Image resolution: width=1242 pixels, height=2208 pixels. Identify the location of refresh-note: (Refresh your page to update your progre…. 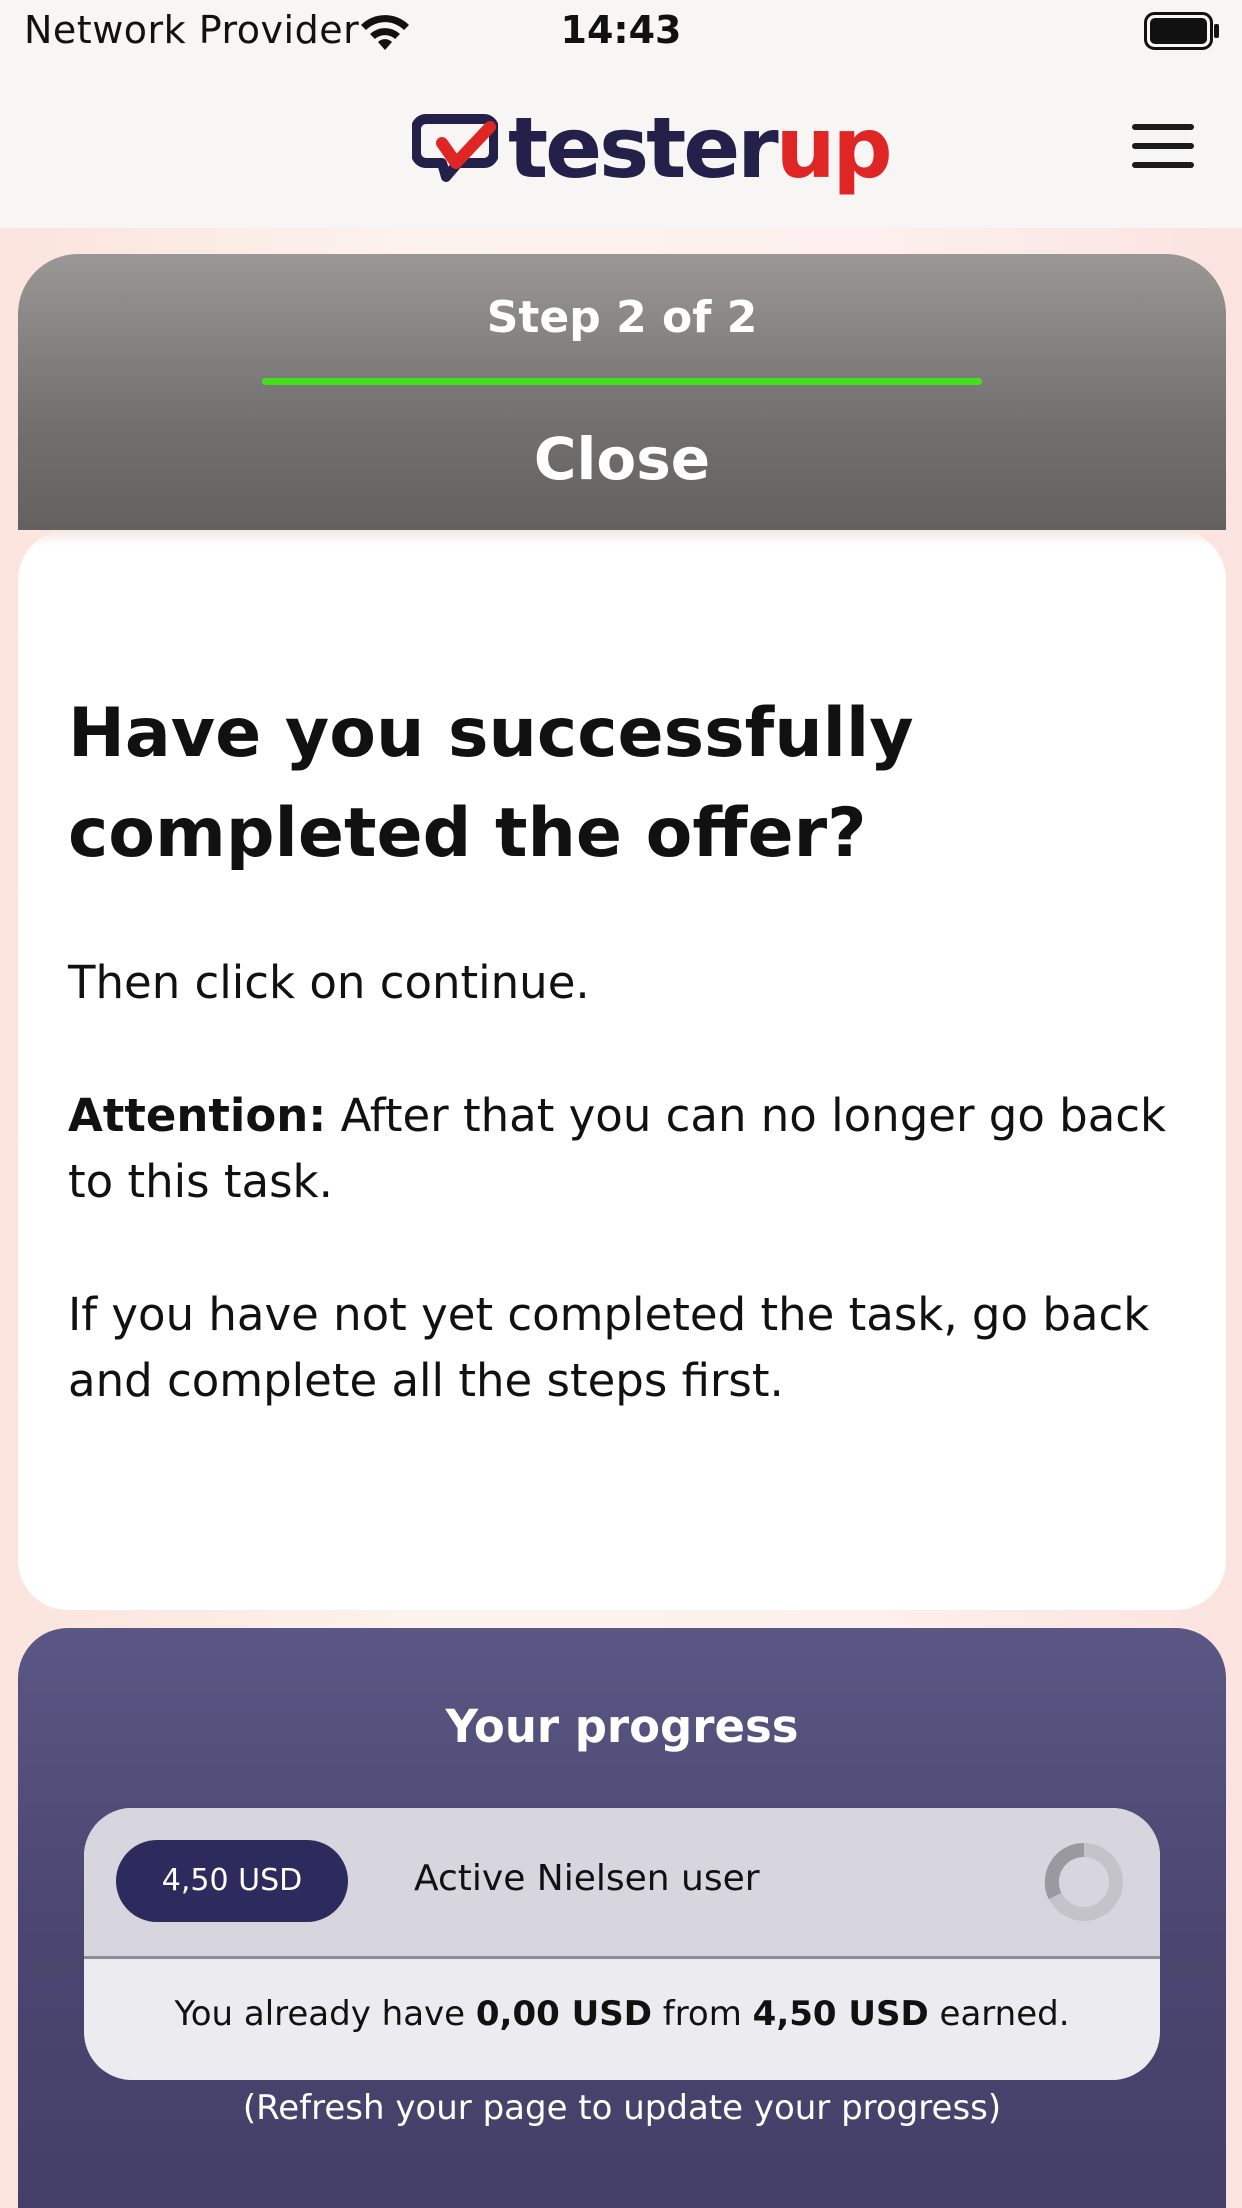
(622, 2108).